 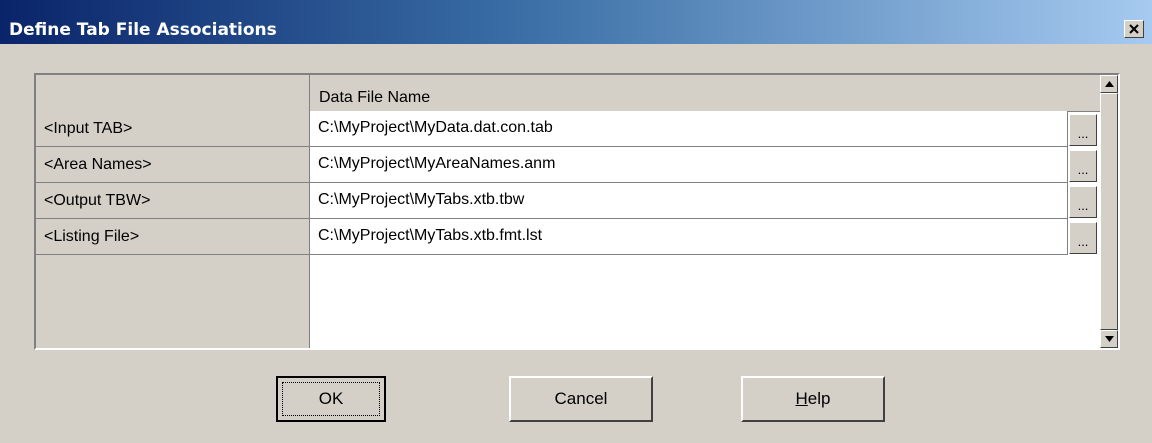 I want to click on data-file-value: C:\MyProject\MyTabs.xtb.tbw, so click(x=421, y=199).